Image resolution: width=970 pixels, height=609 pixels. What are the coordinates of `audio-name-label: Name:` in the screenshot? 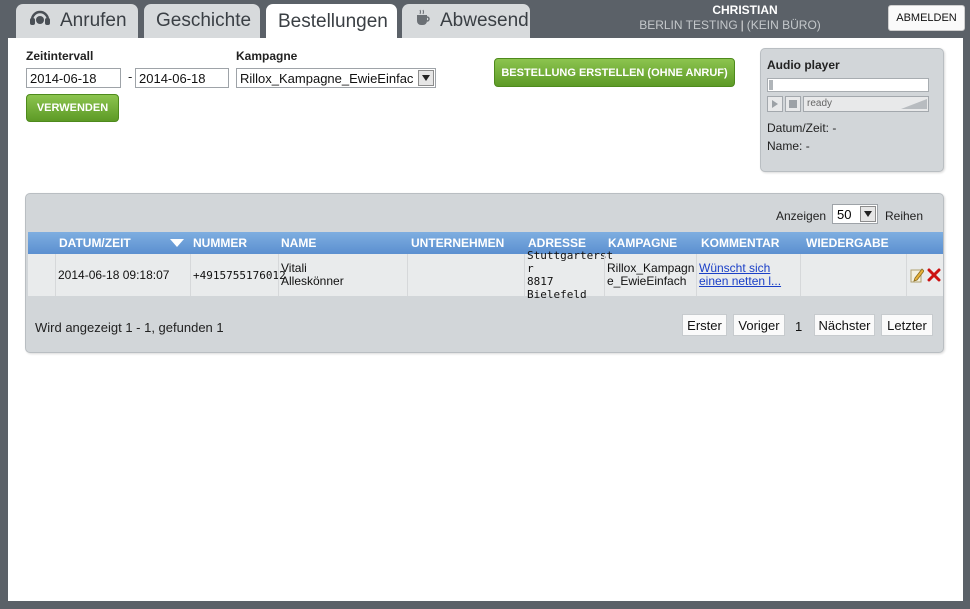 It's located at (785, 146).